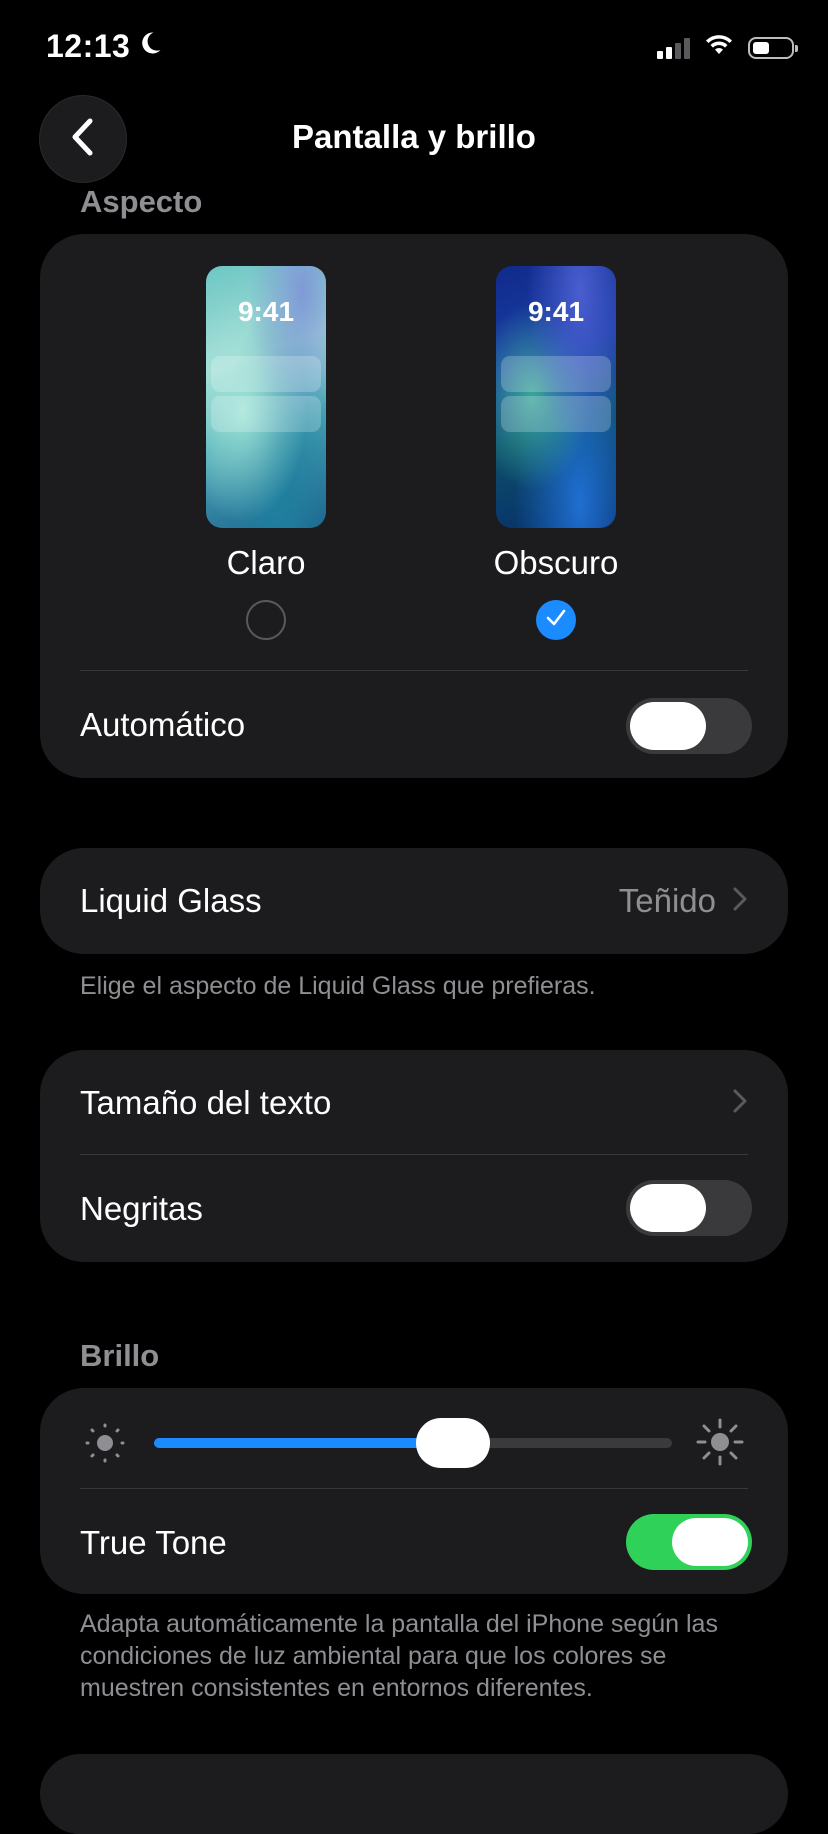  I want to click on dark-mode-label: Obscuro, so click(556, 562).